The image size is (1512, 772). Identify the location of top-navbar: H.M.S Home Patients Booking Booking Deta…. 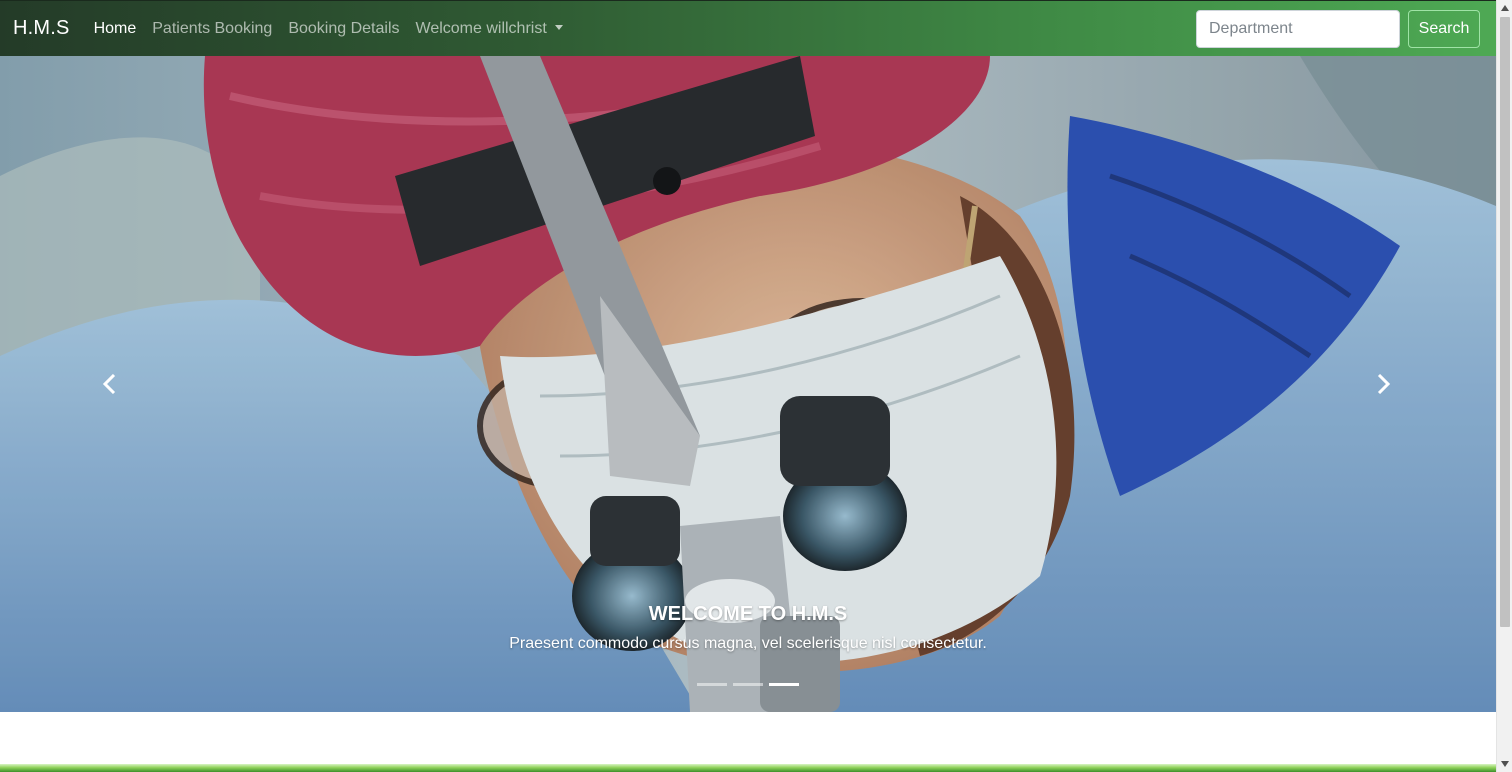
(748, 28).